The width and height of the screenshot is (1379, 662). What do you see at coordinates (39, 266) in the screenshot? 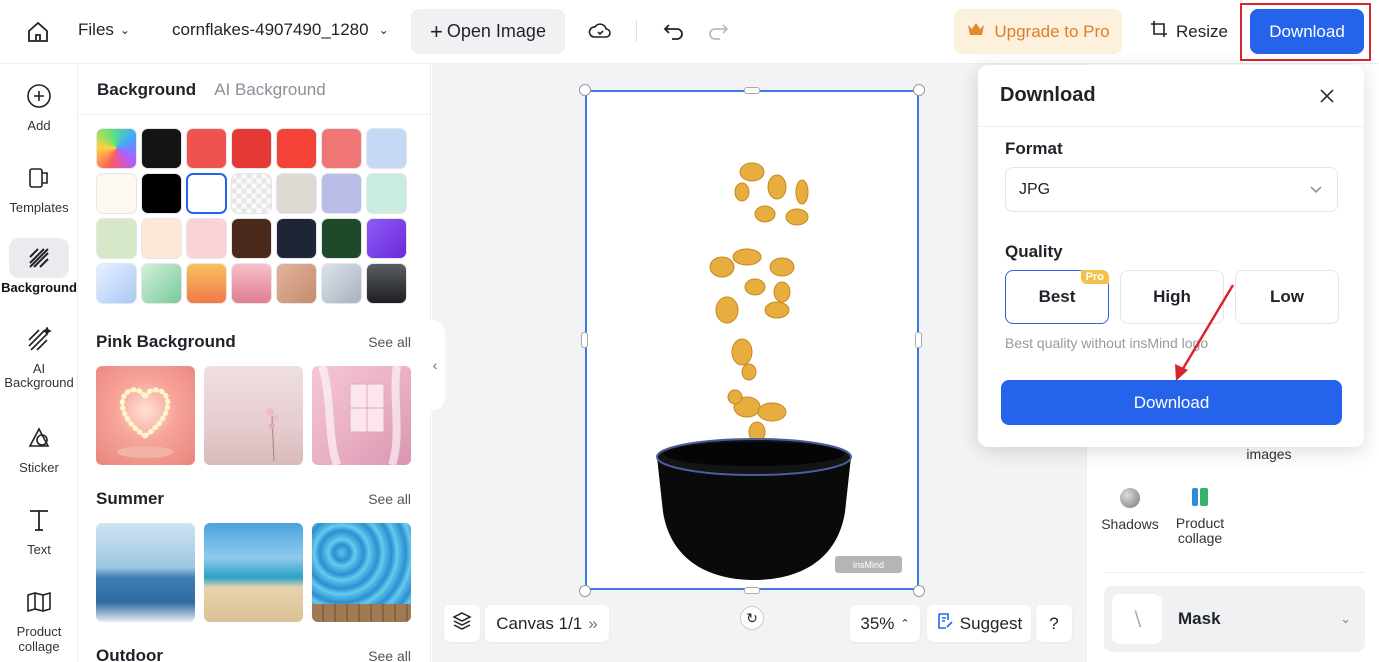
I see `rail-item-background: Background` at bounding box center [39, 266].